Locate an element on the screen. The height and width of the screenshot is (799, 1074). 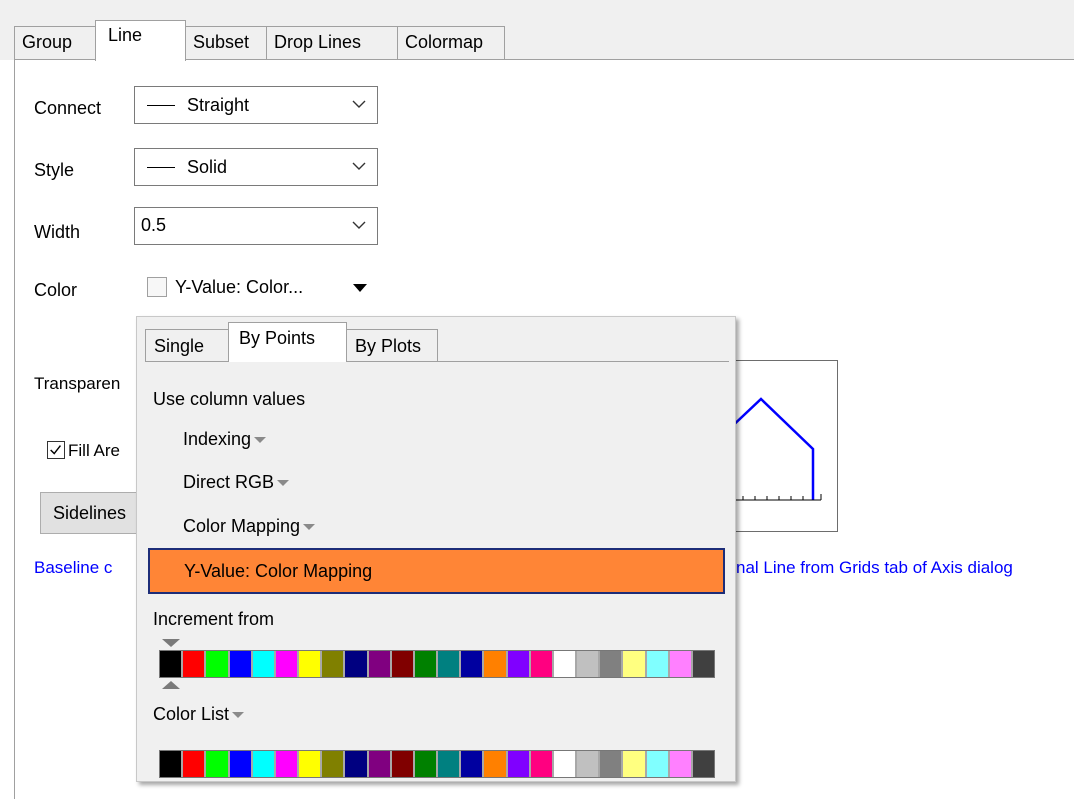
baseline-link-left: Baseline c is located at coordinates (73, 568).